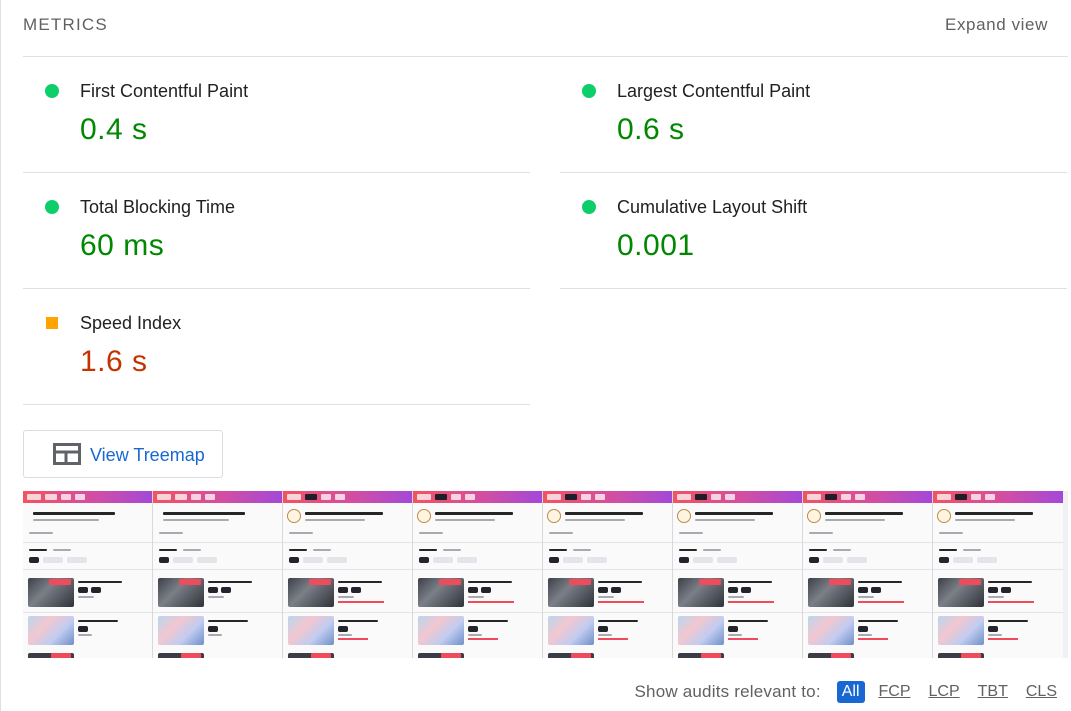 The width and height of the screenshot is (1071, 711). Describe the element at coordinates (114, 129) in the screenshot. I see `metric-value: 0.4 s` at that location.